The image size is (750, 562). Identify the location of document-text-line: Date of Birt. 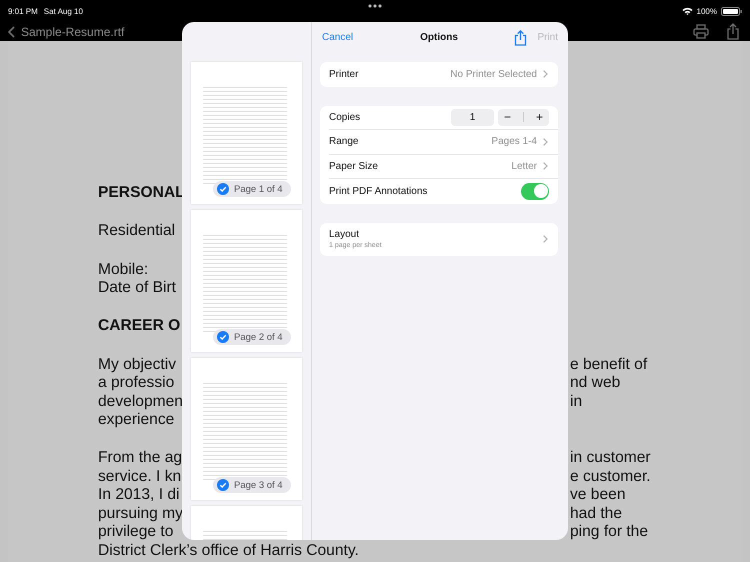
(137, 287).